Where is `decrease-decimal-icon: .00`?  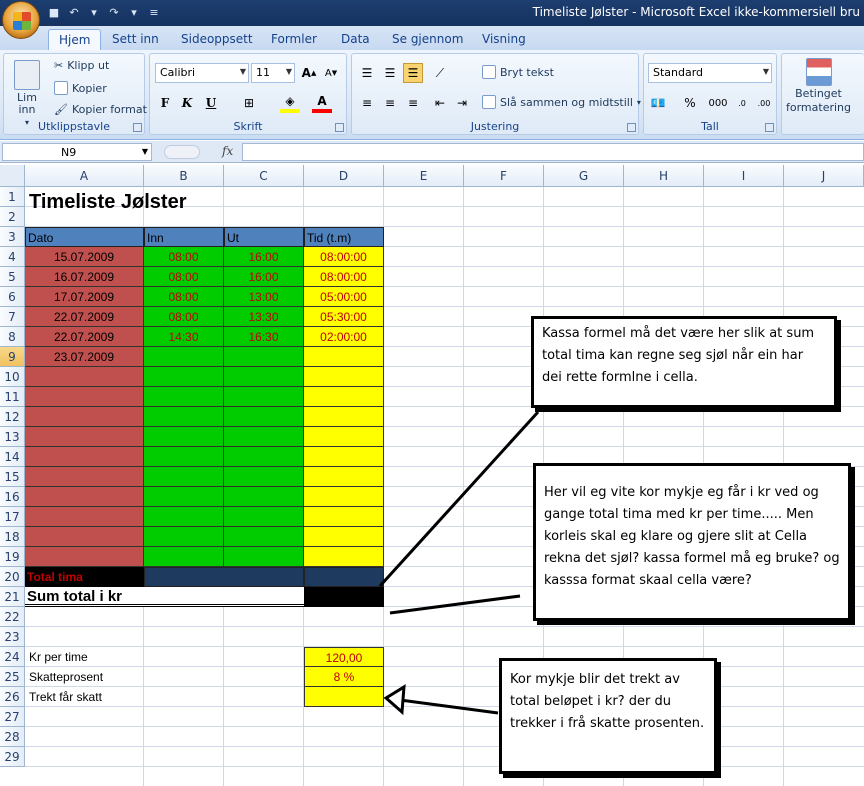
decrease-decimal-icon: .00 is located at coordinates (764, 103).